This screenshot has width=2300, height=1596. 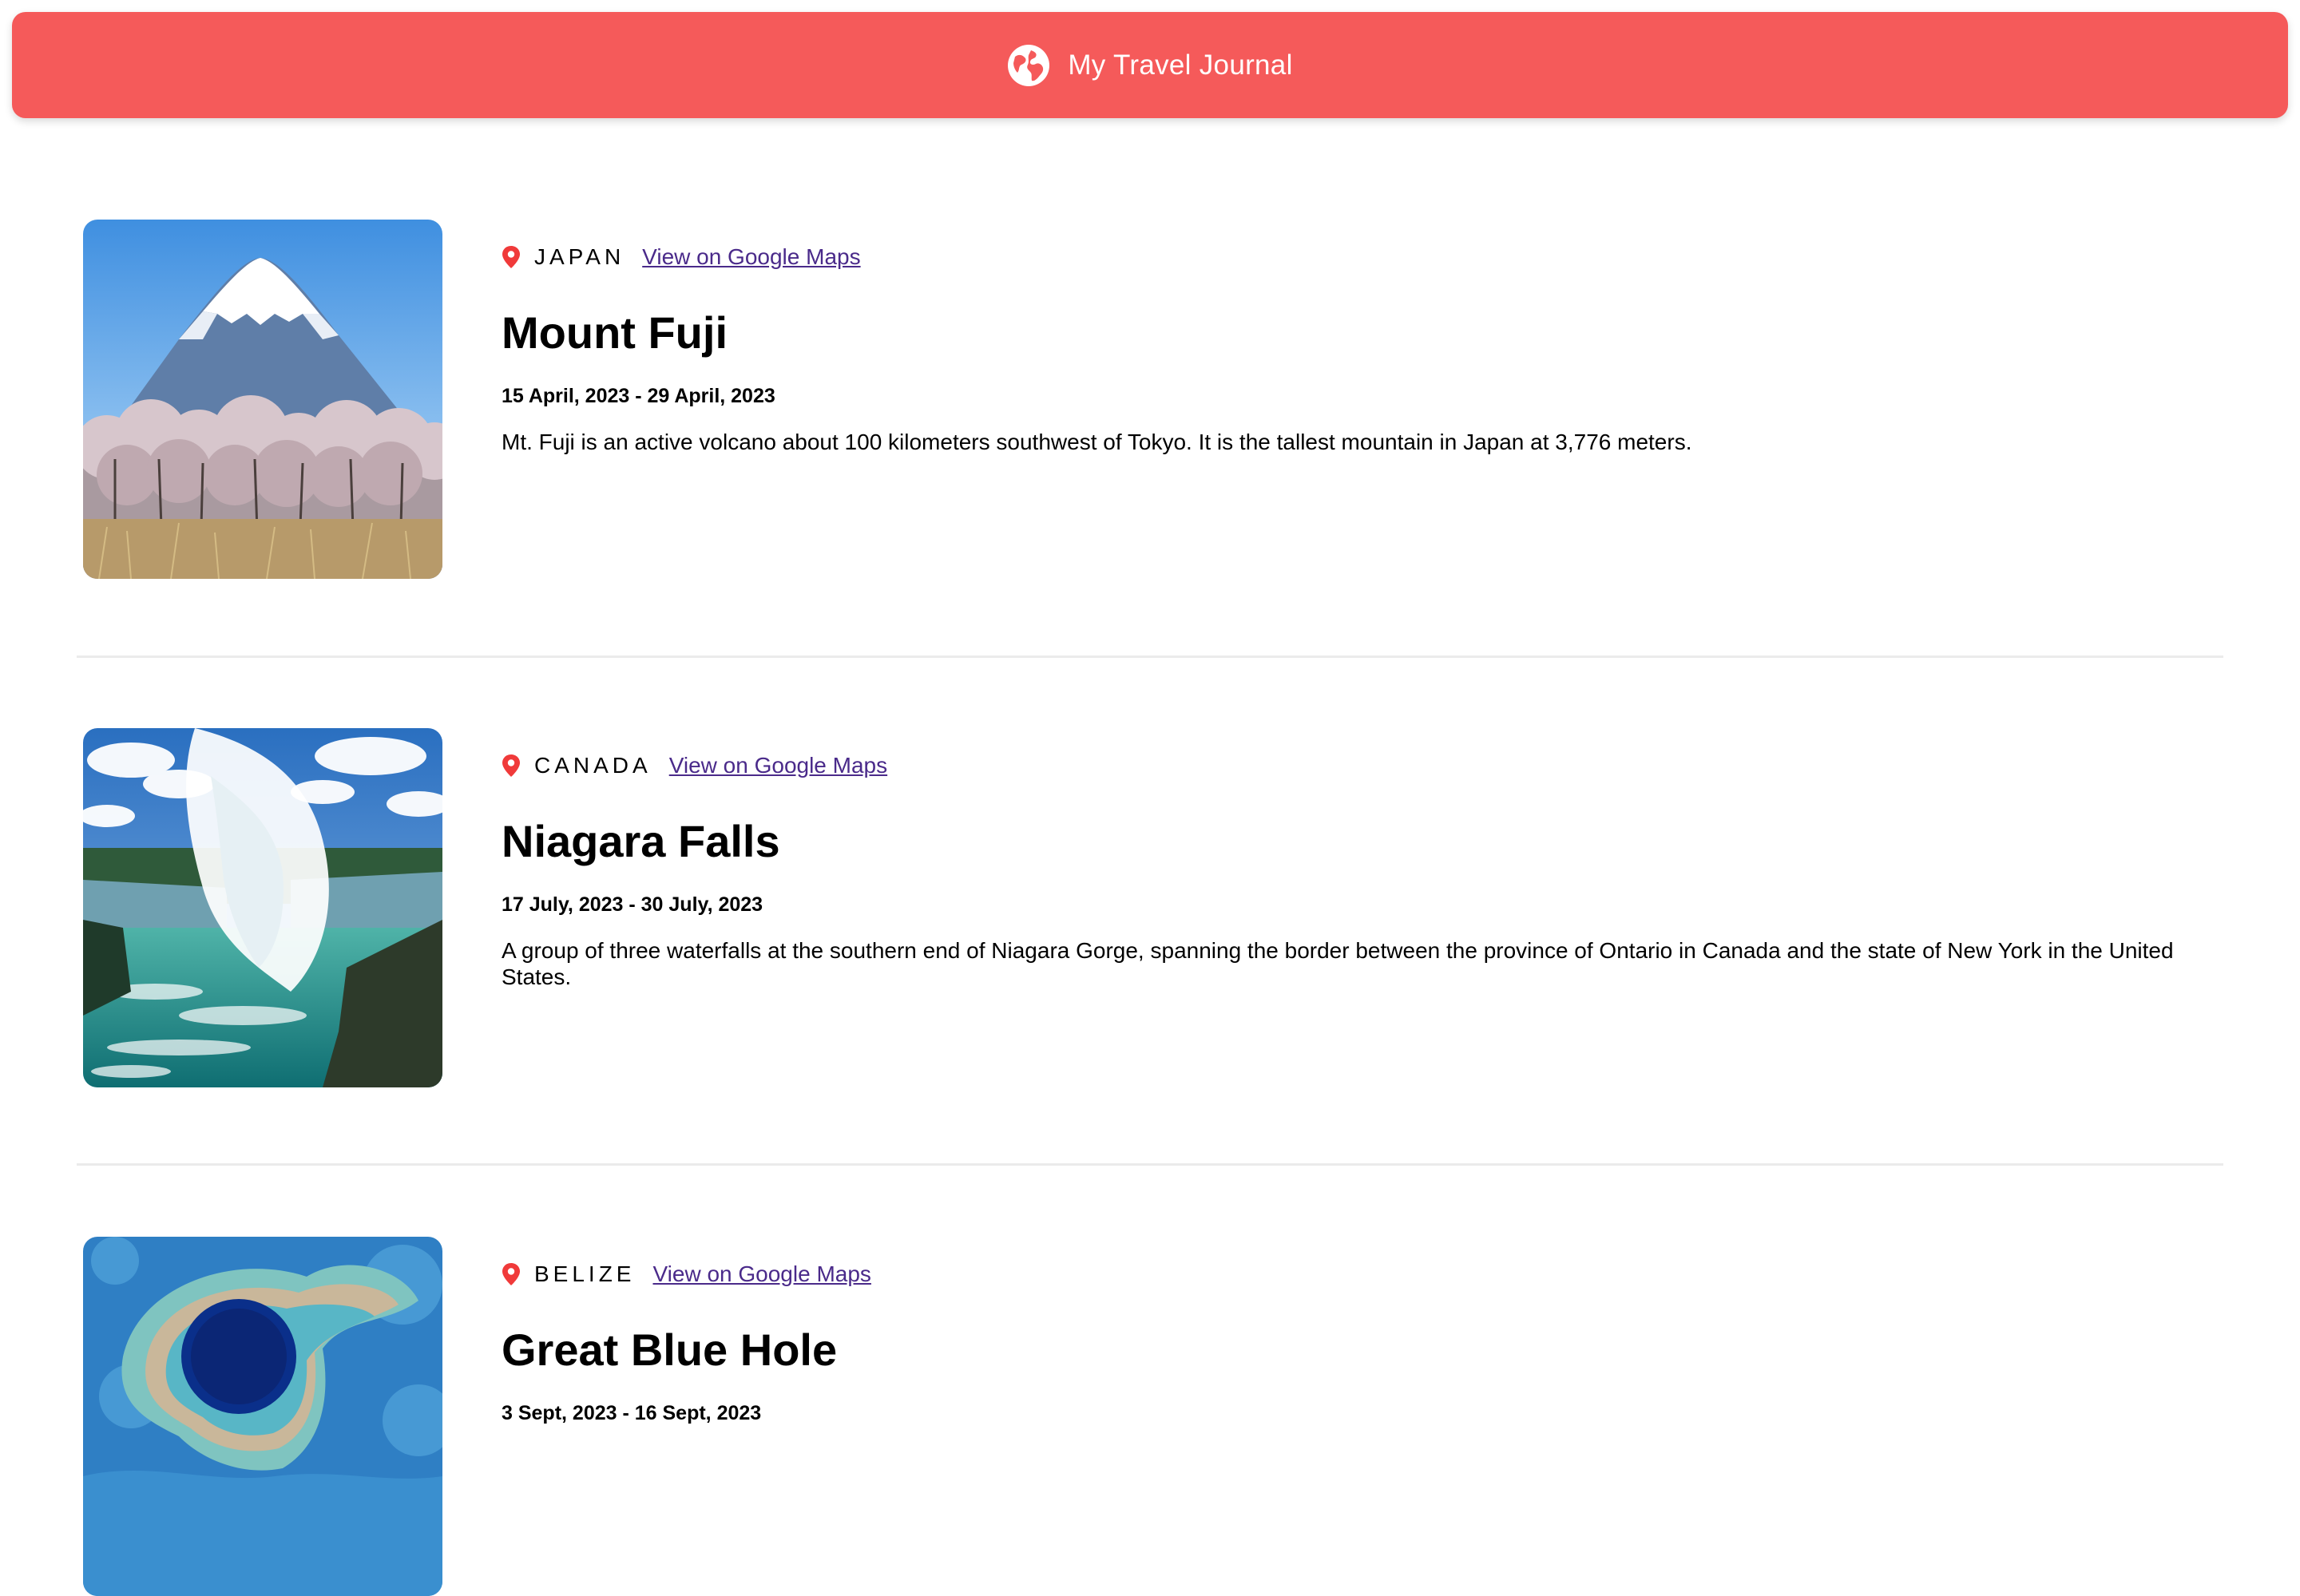 What do you see at coordinates (593, 765) in the screenshot?
I see `country-label: CANADA` at bounding box center [593, 765].